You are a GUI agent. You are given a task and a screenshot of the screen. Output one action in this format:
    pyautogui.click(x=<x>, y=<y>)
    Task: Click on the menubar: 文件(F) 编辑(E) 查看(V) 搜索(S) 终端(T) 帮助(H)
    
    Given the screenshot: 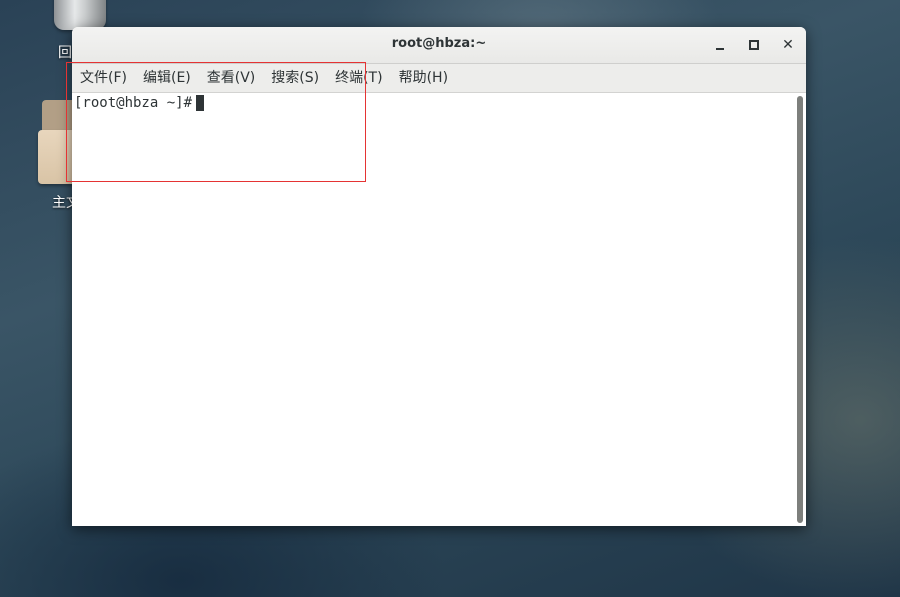 What is the action you would take?
    pyautogui.click(x=439, y=78)
    